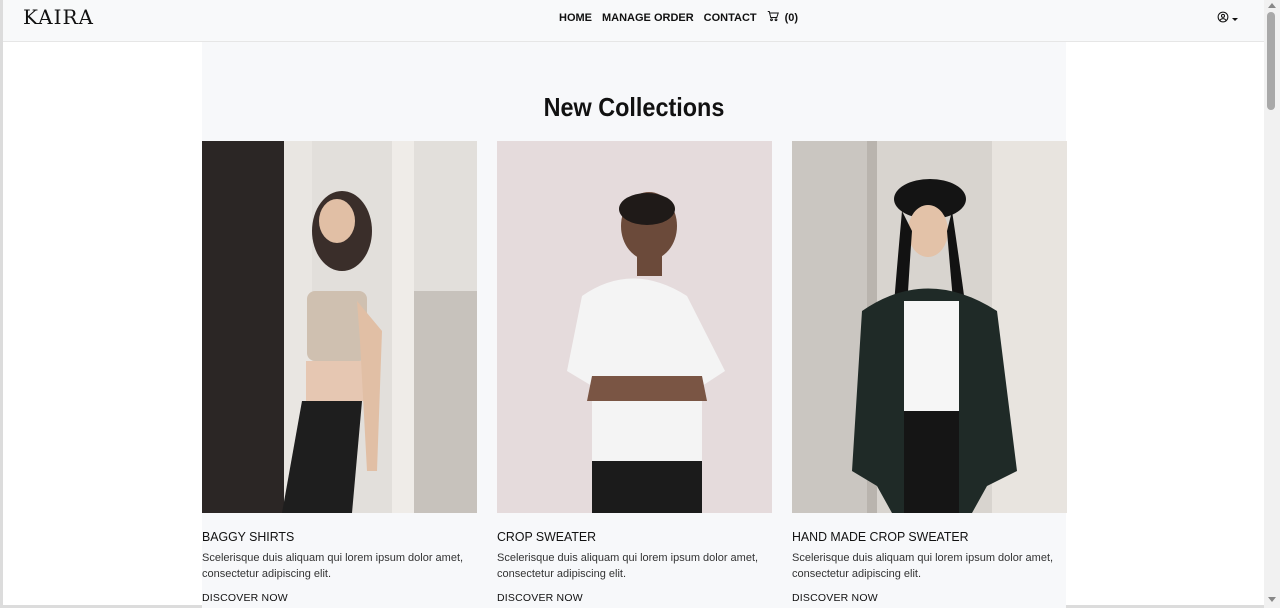  I want to click on main-nav: HOME MANAGE ORDER CONTACT (0), so click(678, 17).